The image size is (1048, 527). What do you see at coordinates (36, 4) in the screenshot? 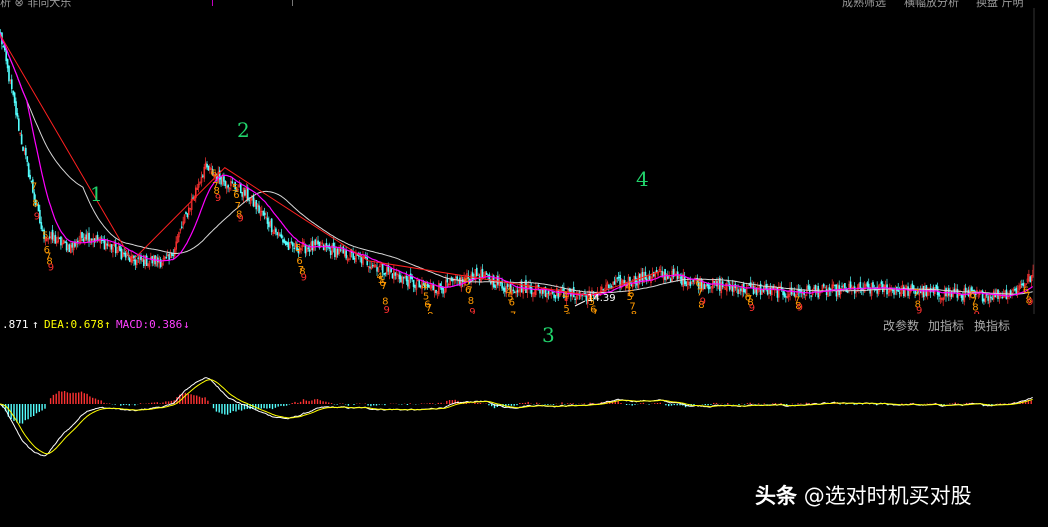
I see `toolbar-title: 析 ⊗ 非同大乐` at bounding box center [36, 4].